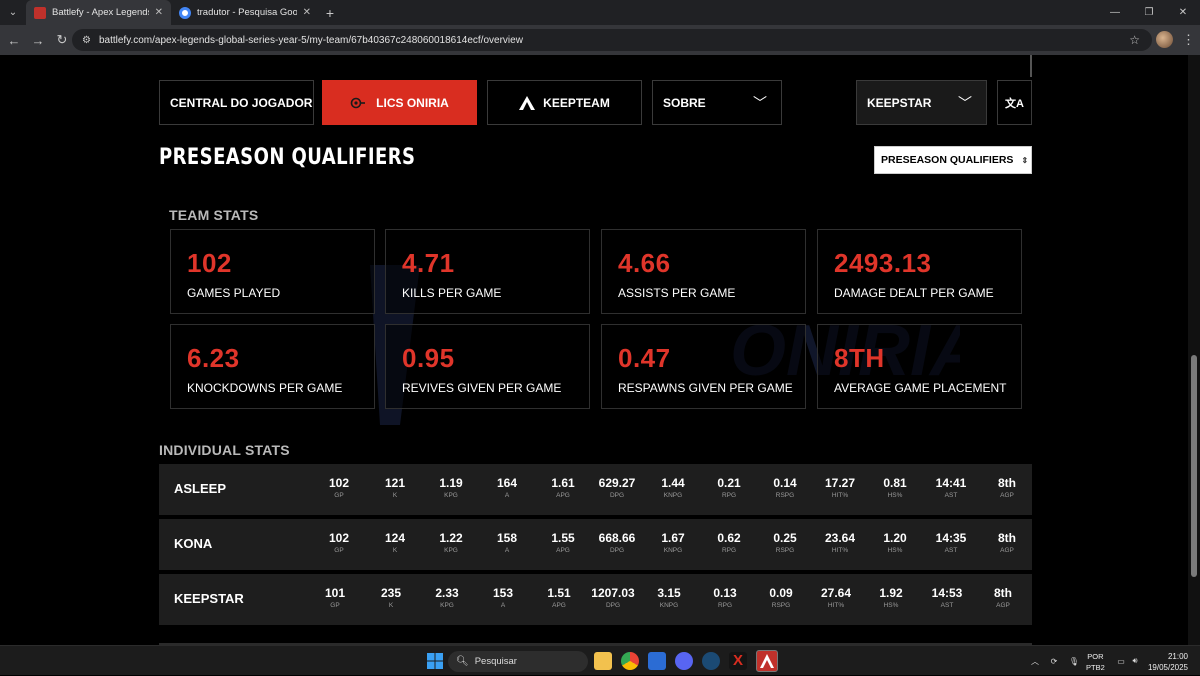 This screenshot has width=1200, height=676. I want to click on translate-button: 文A, so click(1014, 102).